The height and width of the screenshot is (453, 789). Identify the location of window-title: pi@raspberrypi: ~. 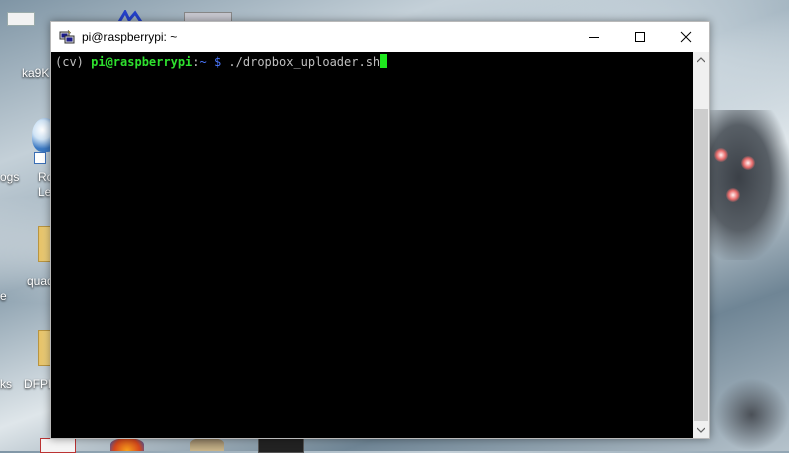
(130, 37).